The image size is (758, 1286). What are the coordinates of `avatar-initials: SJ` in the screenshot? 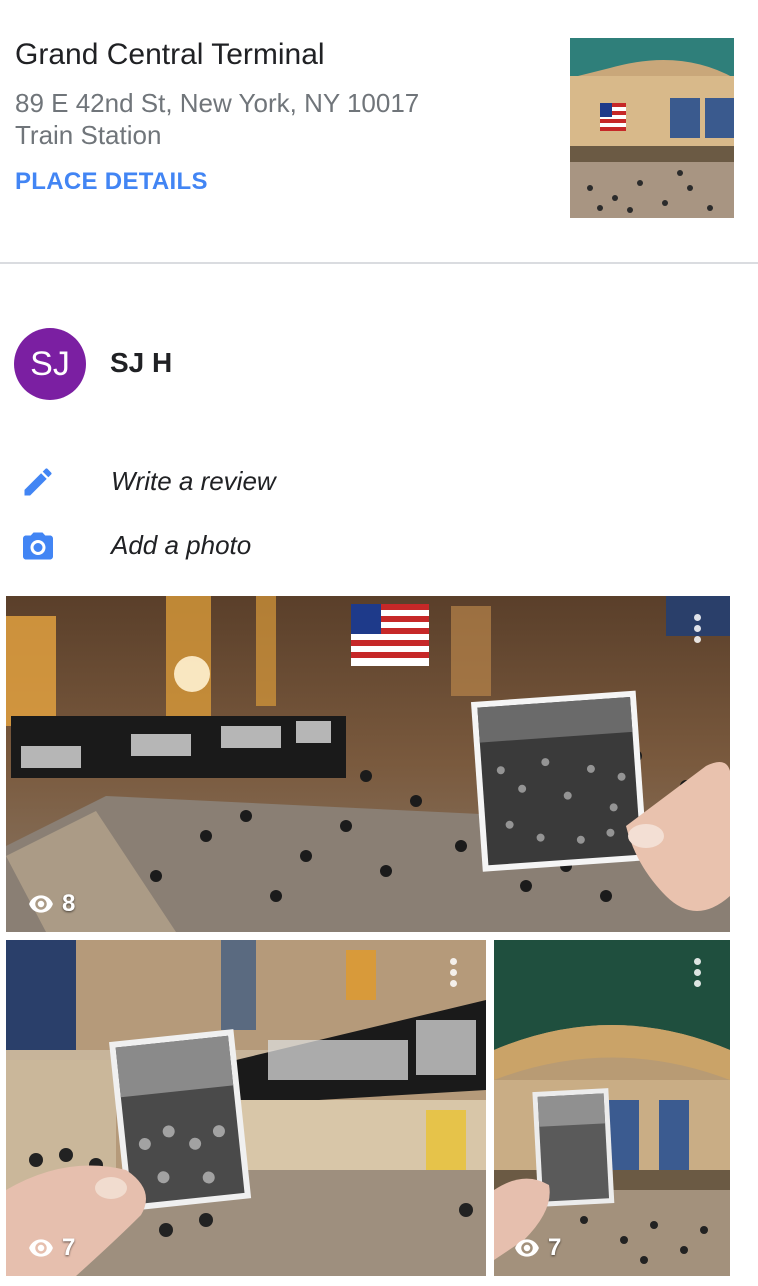 It's located at (50, 363).